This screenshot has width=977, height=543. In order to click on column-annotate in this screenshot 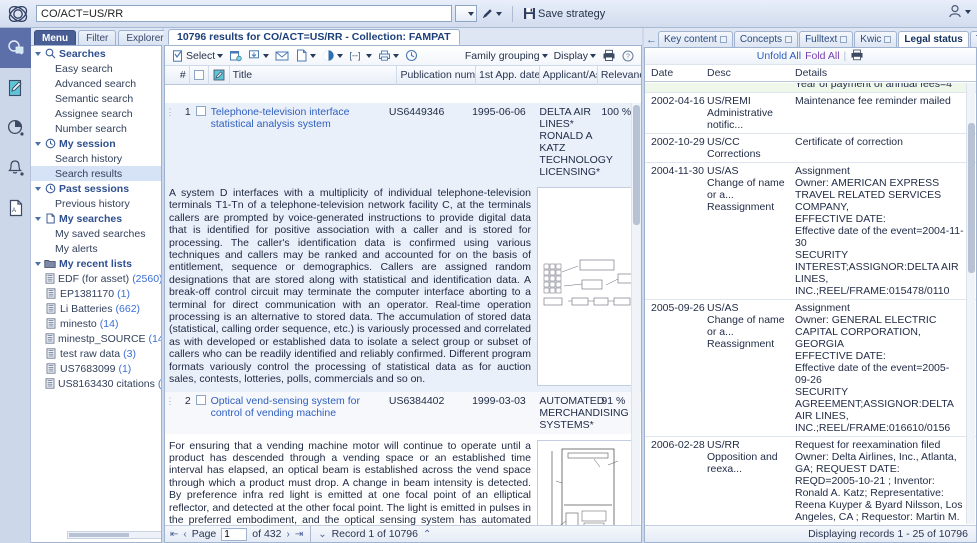, I will do `click(219, 75)`.